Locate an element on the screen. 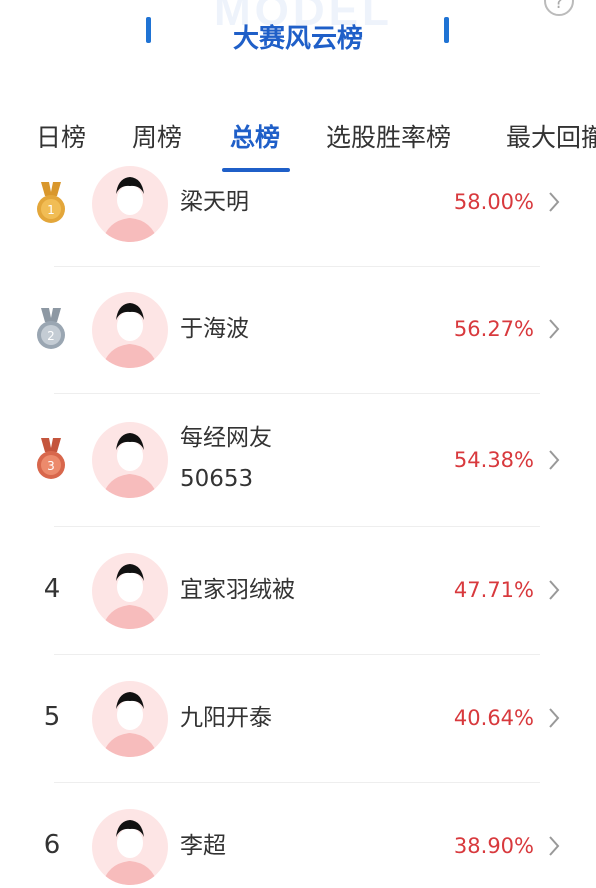  bronze-medal-icon: 3 is located at coordinates (51, 458).